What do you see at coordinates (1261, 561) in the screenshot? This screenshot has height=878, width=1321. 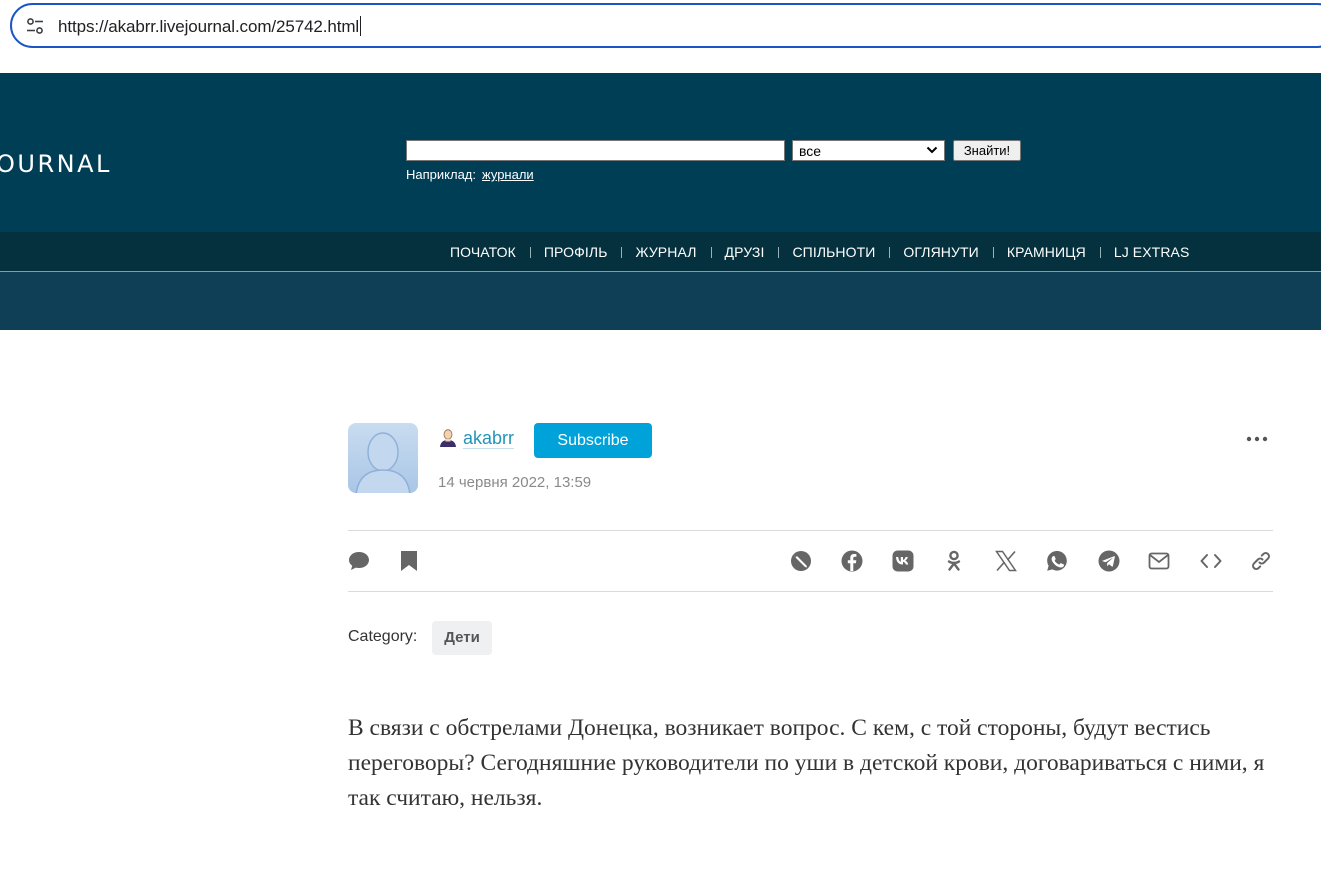 I see `link-icon` at bounding box center [1261, 561].